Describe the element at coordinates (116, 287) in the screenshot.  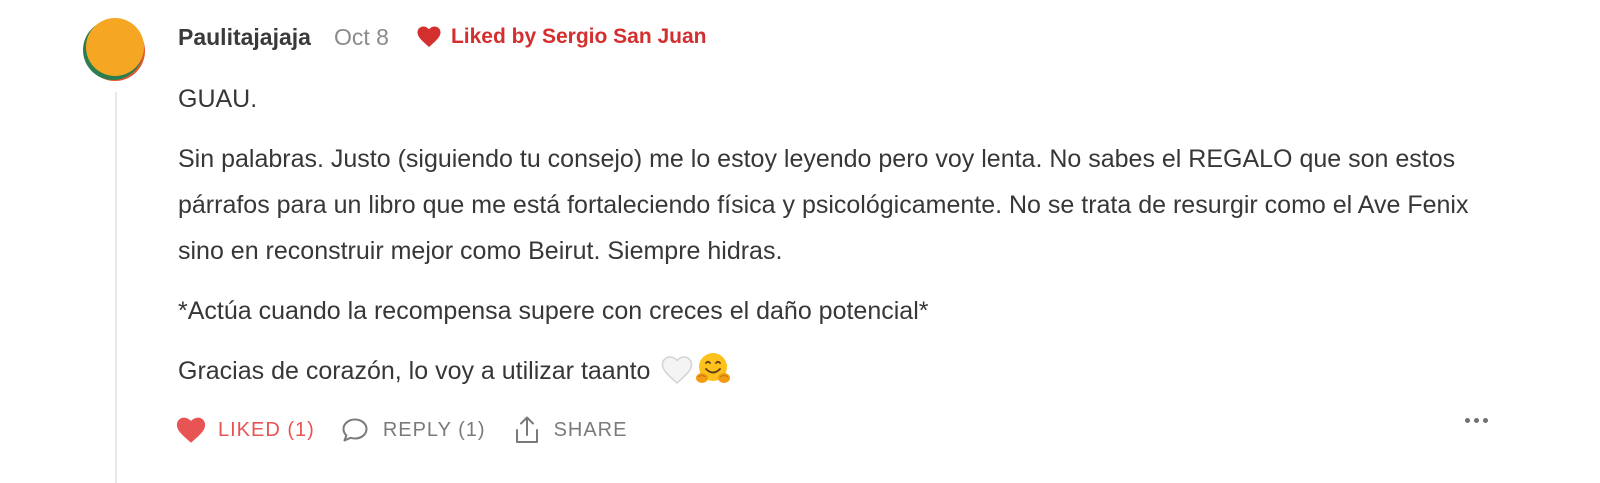
I see `thread-line` at that location.